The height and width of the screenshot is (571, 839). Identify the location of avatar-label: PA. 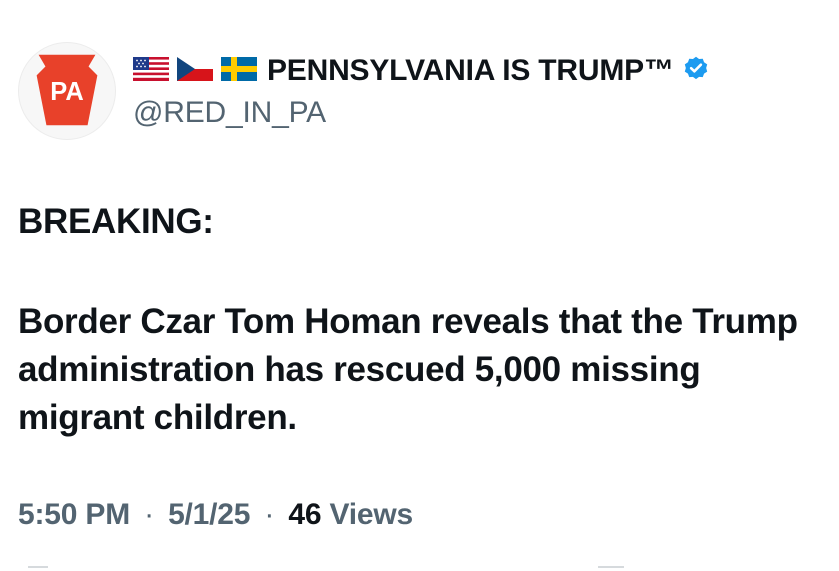
(66, 92).